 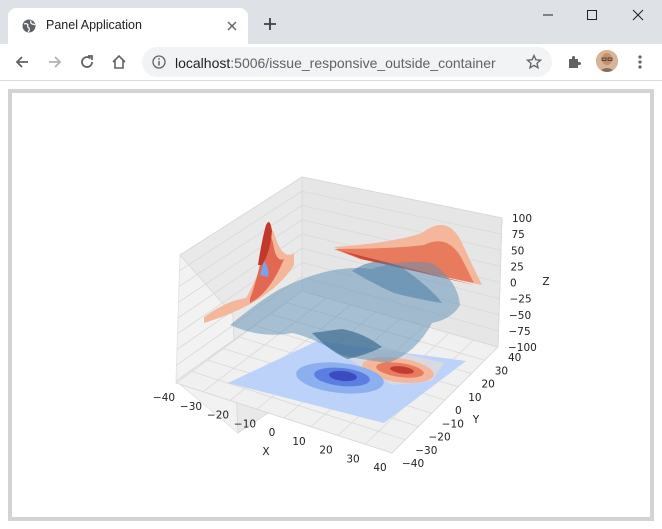 I want to click on z-tick-label: −75, so click(x=520, y=332).